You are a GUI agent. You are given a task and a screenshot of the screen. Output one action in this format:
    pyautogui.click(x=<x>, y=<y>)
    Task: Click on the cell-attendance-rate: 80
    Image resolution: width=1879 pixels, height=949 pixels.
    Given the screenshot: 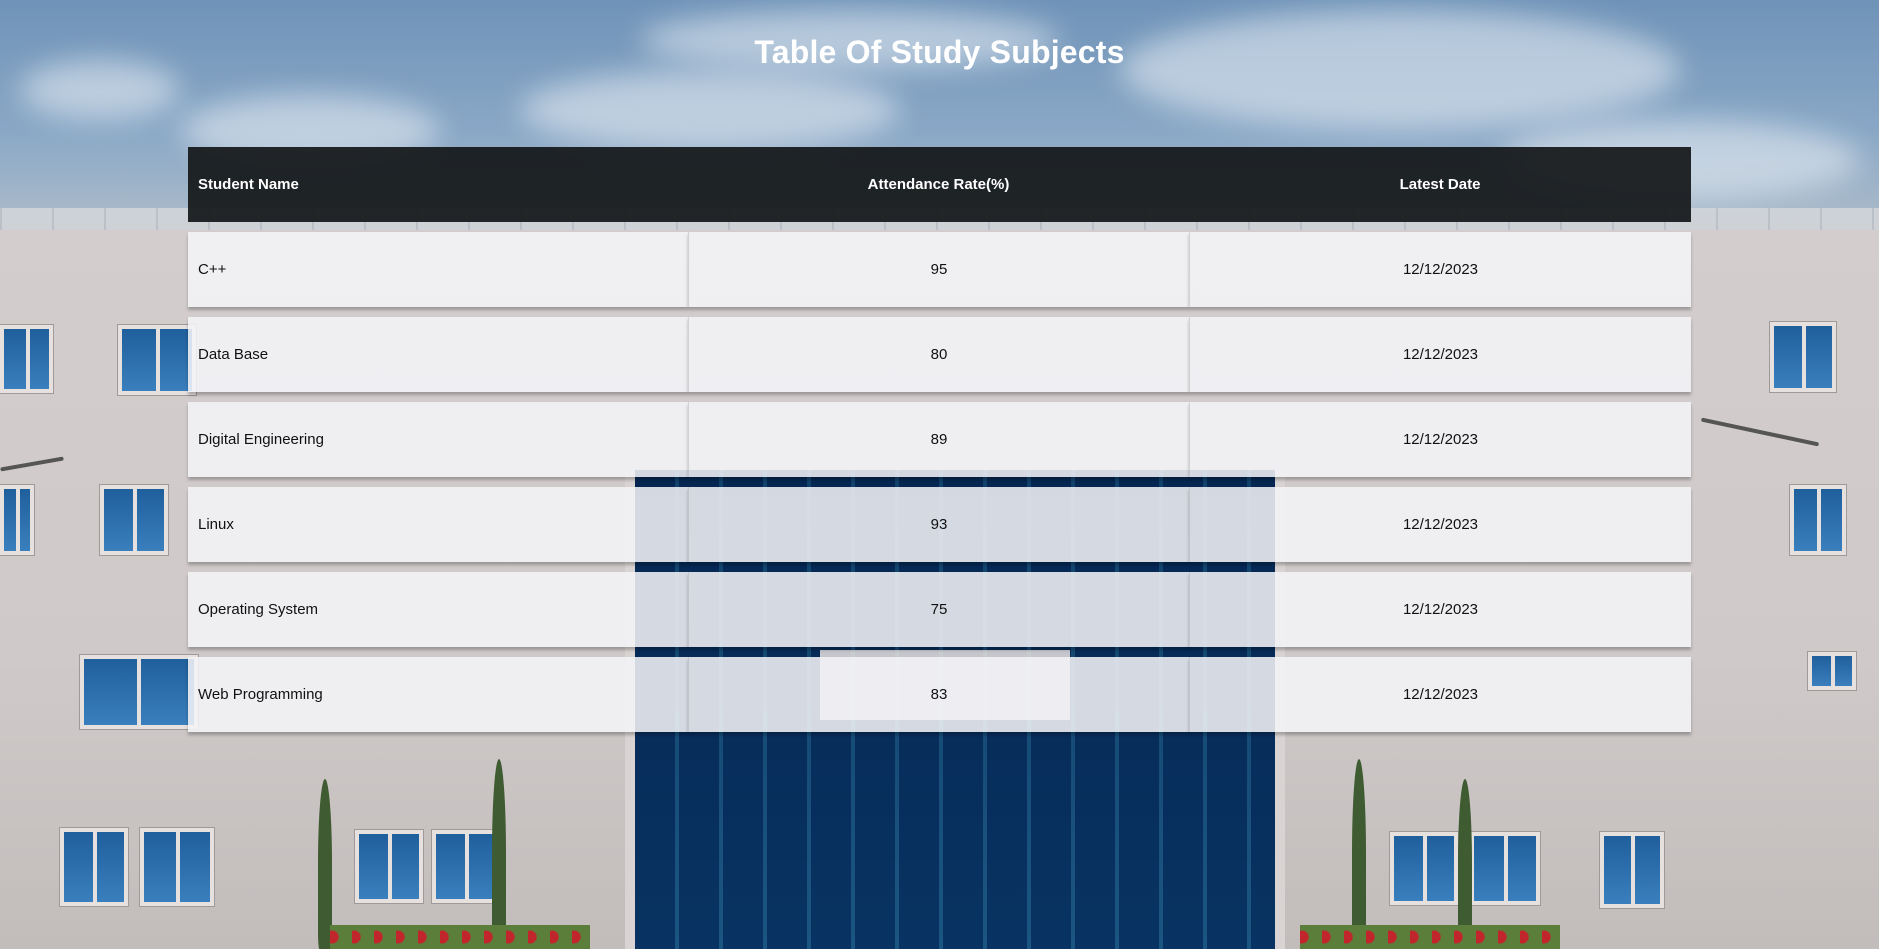 What is the action you would take?
    pyautogui.click(x=938, y=354)
    